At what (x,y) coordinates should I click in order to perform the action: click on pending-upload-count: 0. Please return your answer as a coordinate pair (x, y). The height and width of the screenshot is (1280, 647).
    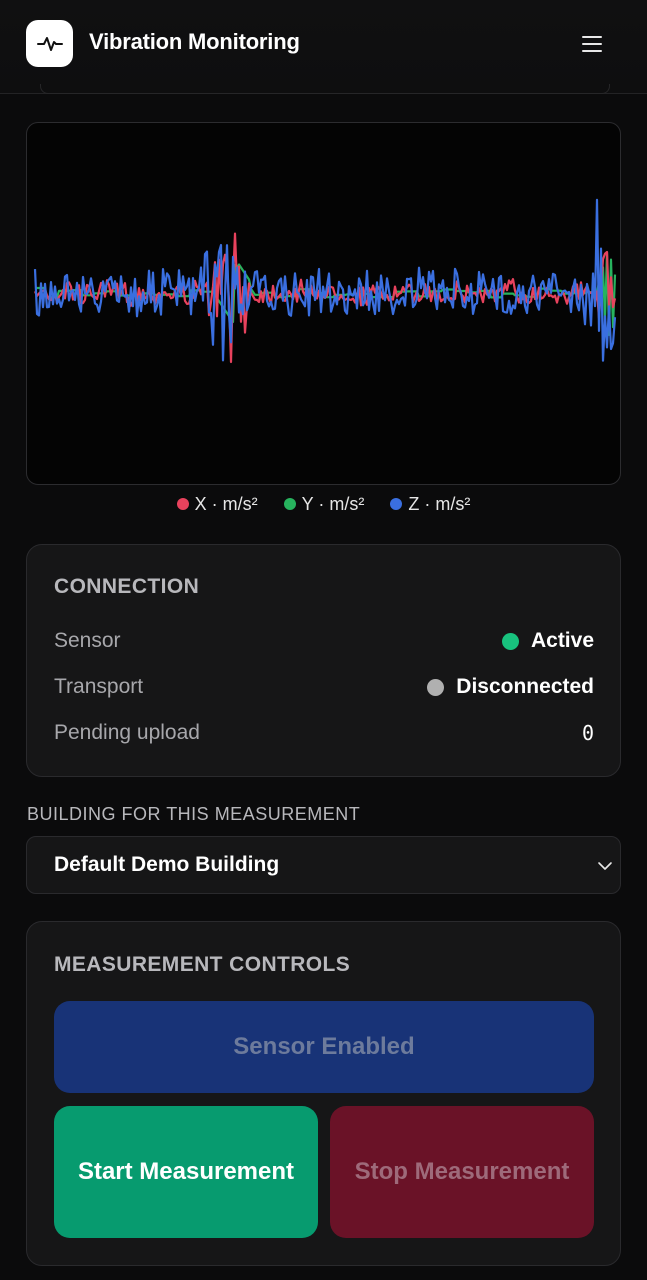
    Looking at the image, I should click on (587, 733).